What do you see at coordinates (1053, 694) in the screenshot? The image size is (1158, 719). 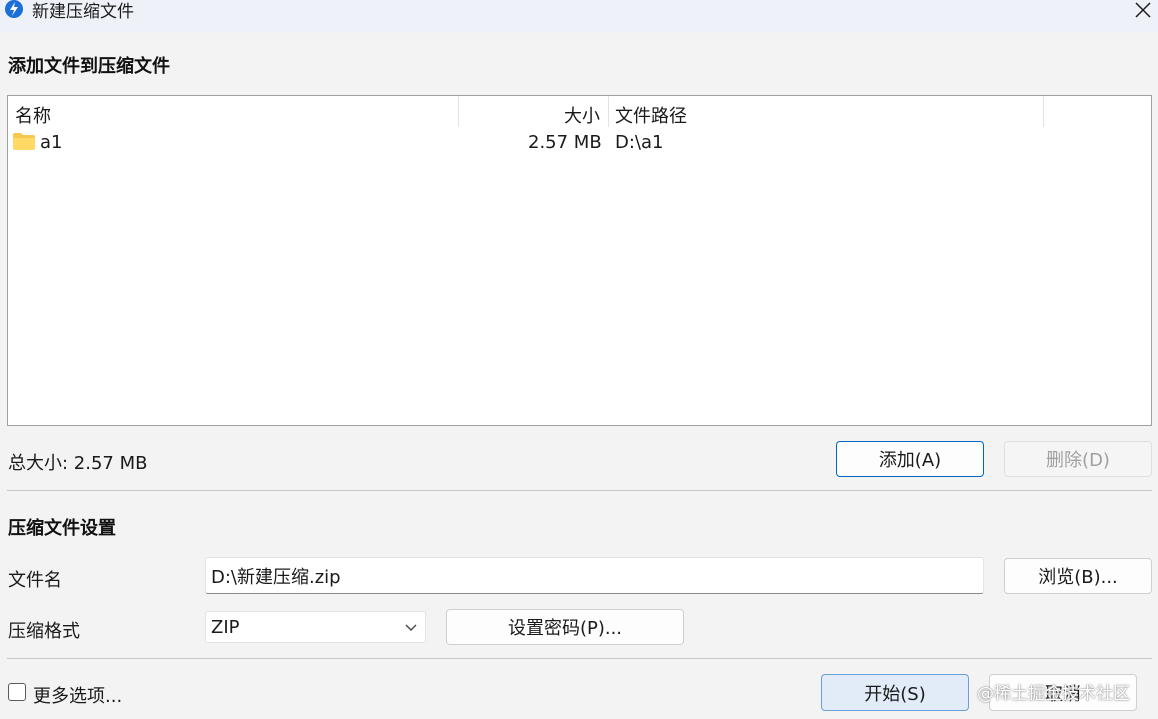 I see `watermark-text: @稀土掘金技术社区` at bounding box center [1053, 694].